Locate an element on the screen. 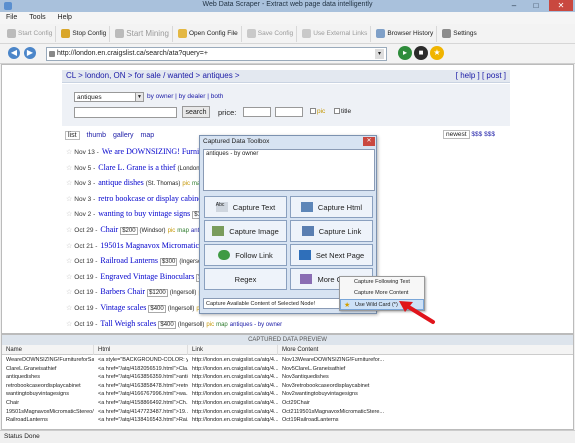 The width and height of the screenshot is (575, 443). menu-help: Help is located at coordinates (65, 17).